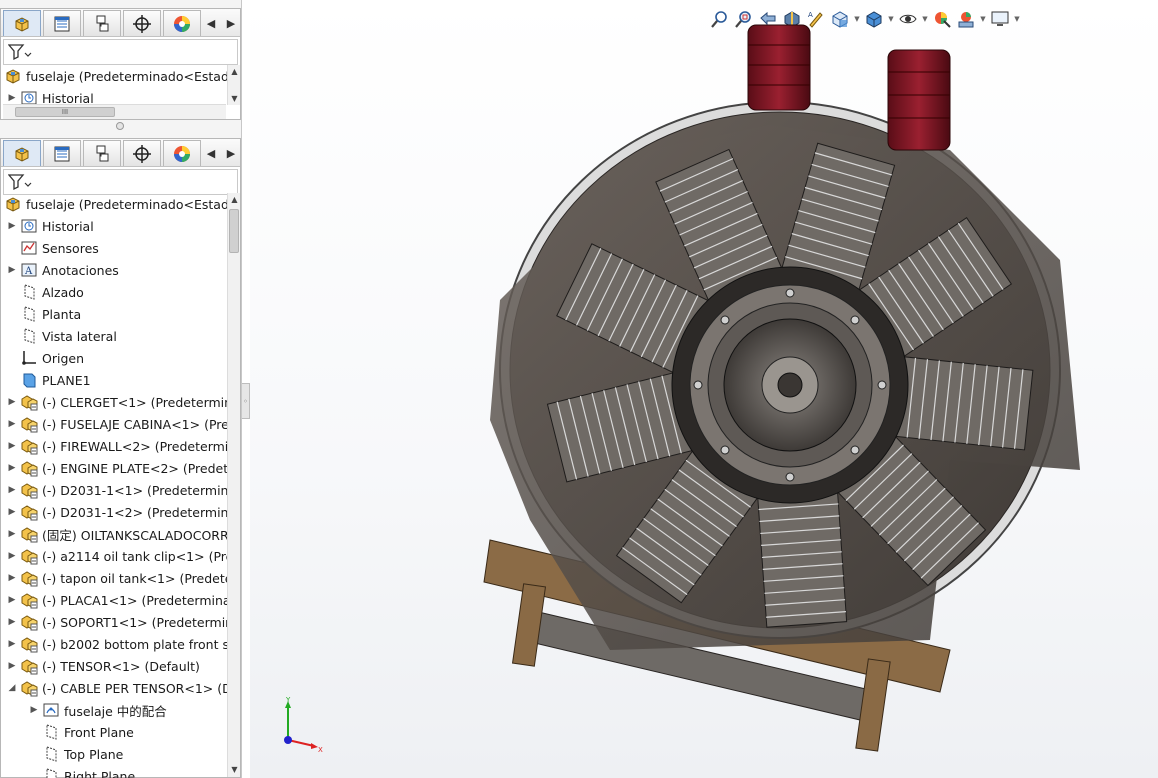  I want to click on filter-bar, so click(120, 182).